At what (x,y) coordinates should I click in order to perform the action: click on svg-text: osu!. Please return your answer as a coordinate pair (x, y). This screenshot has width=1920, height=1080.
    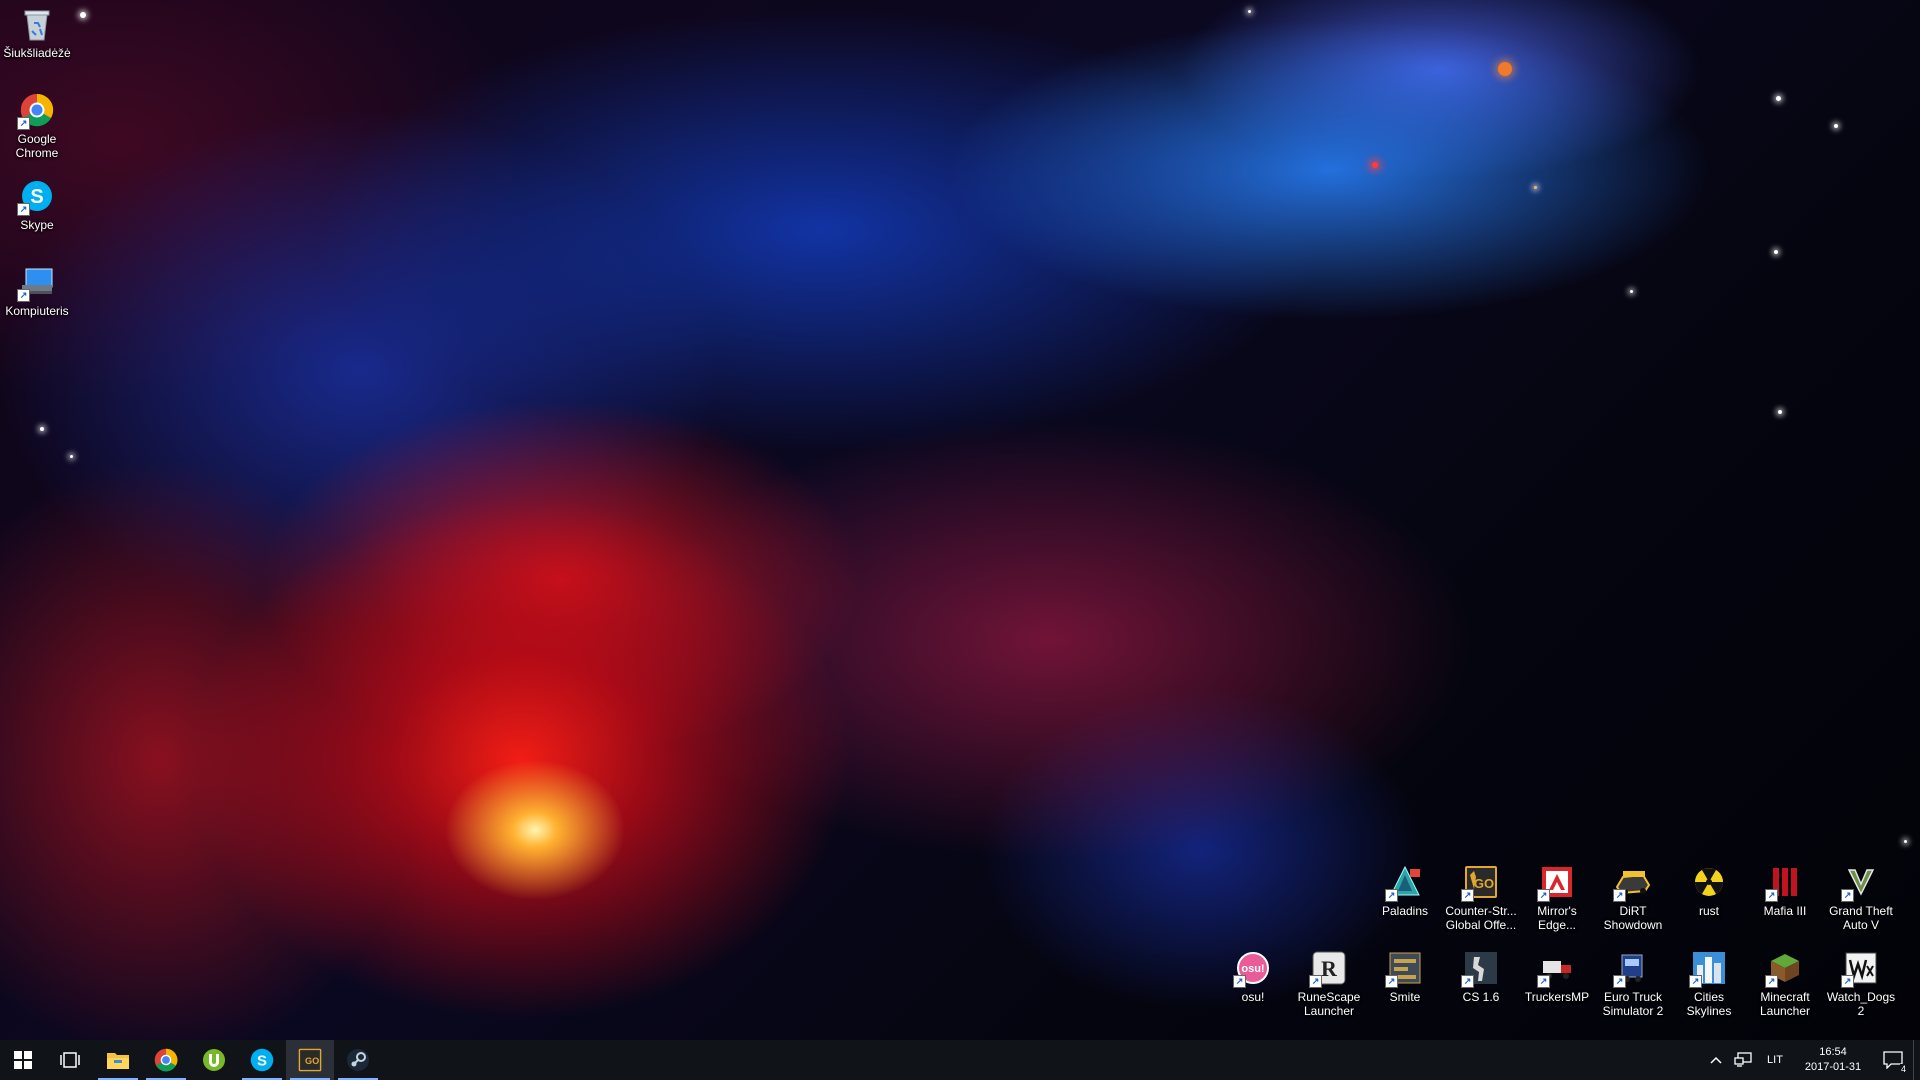
    Looking at the image, I should click on (1252, 969).